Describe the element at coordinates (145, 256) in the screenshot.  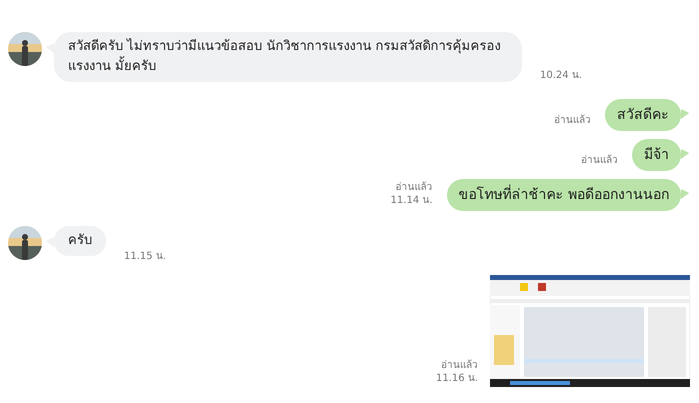
I see `message-time: 11.15 น.` at that location.